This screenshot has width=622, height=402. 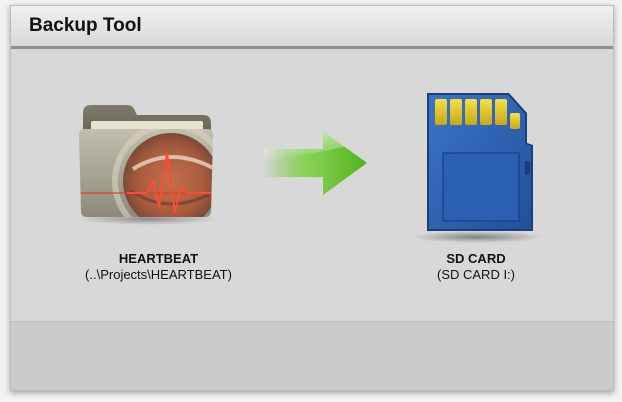 What do you see at coordinates (476, 274) in the screenshot?
I see `destination-path: (SD CARD I:)` at bounding box center [476, 274].